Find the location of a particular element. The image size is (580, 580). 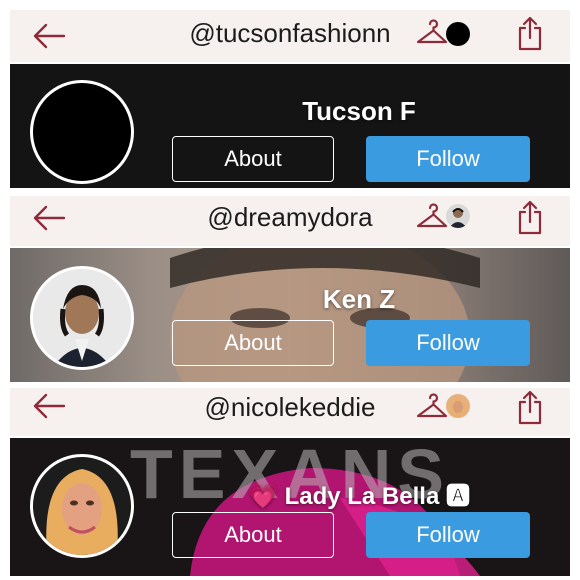

username-title: @nicolekeddie is located at coordinates (290, 407).